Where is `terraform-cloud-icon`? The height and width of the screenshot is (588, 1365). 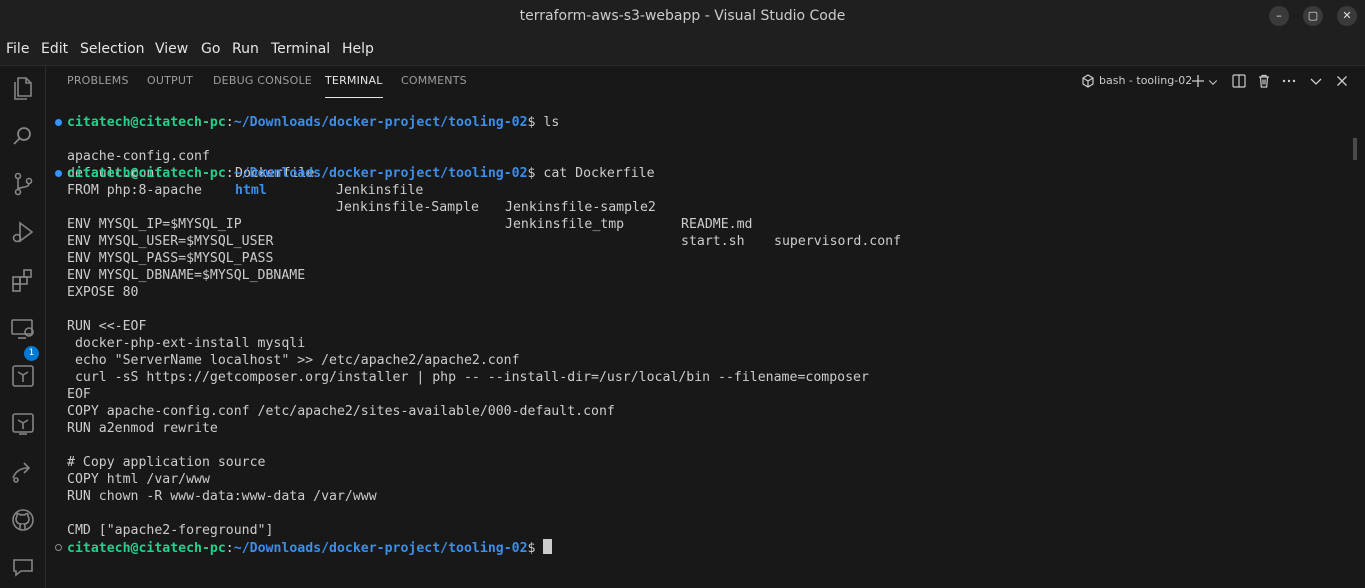
terraform-cloud-icon is located at coordinates (23, 424).